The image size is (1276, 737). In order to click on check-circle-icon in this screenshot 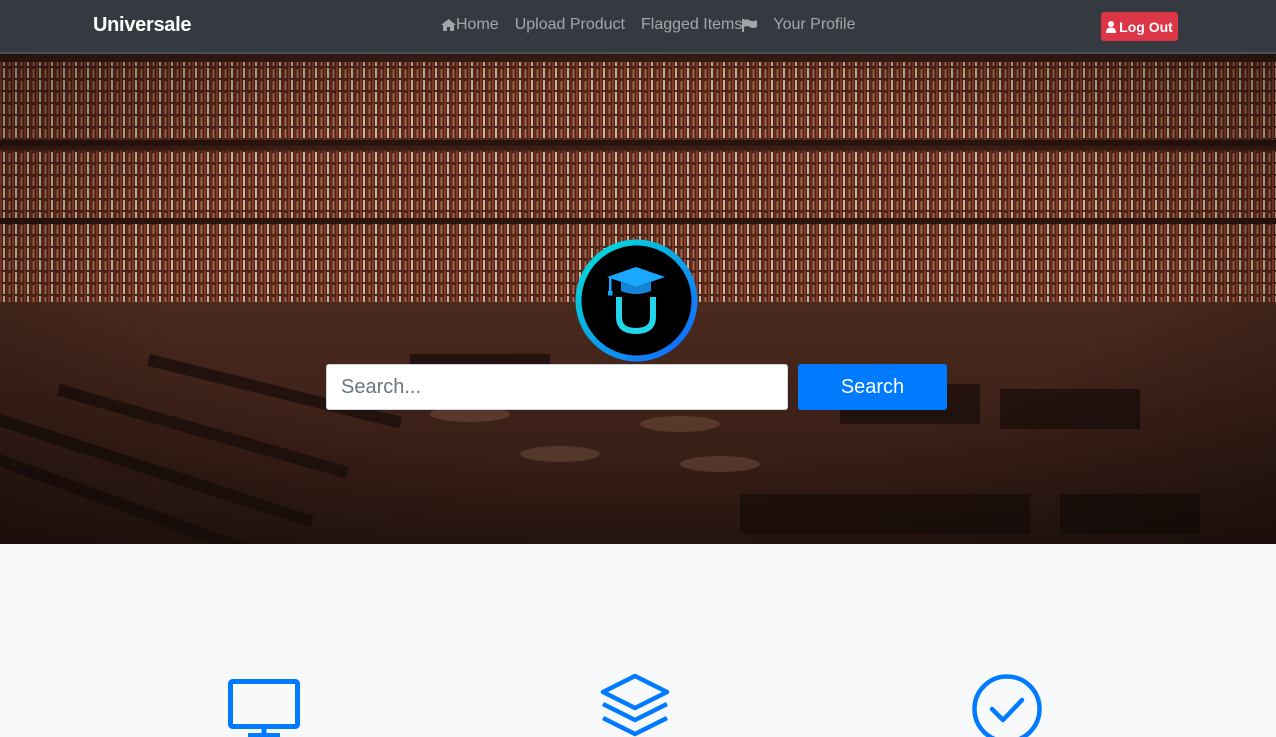, I will do `click(1007, 705)`.